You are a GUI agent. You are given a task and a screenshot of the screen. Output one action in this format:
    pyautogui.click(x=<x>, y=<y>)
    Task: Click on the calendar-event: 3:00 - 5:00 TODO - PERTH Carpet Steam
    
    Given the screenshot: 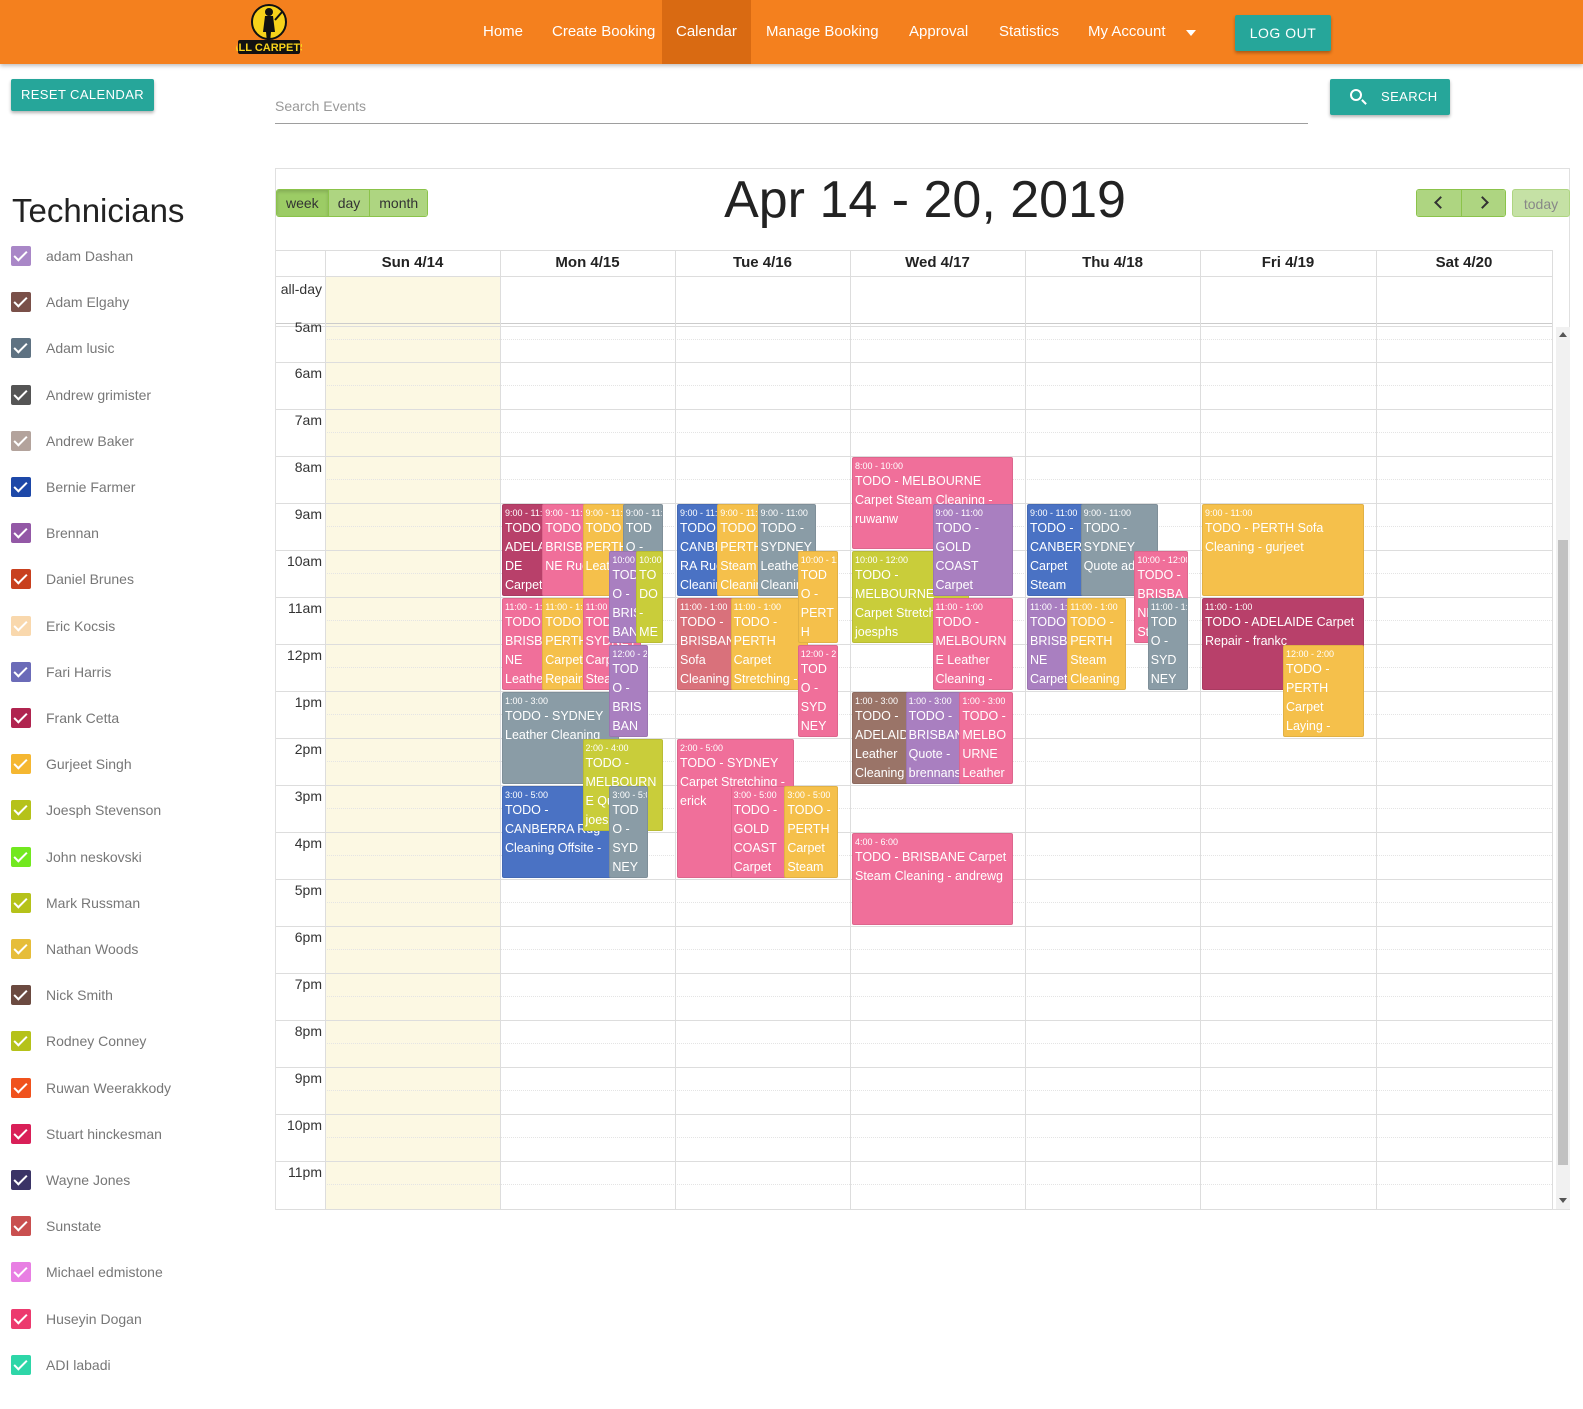 What is the action you would take?
    pyautogui.click(x=811, y=832)
    